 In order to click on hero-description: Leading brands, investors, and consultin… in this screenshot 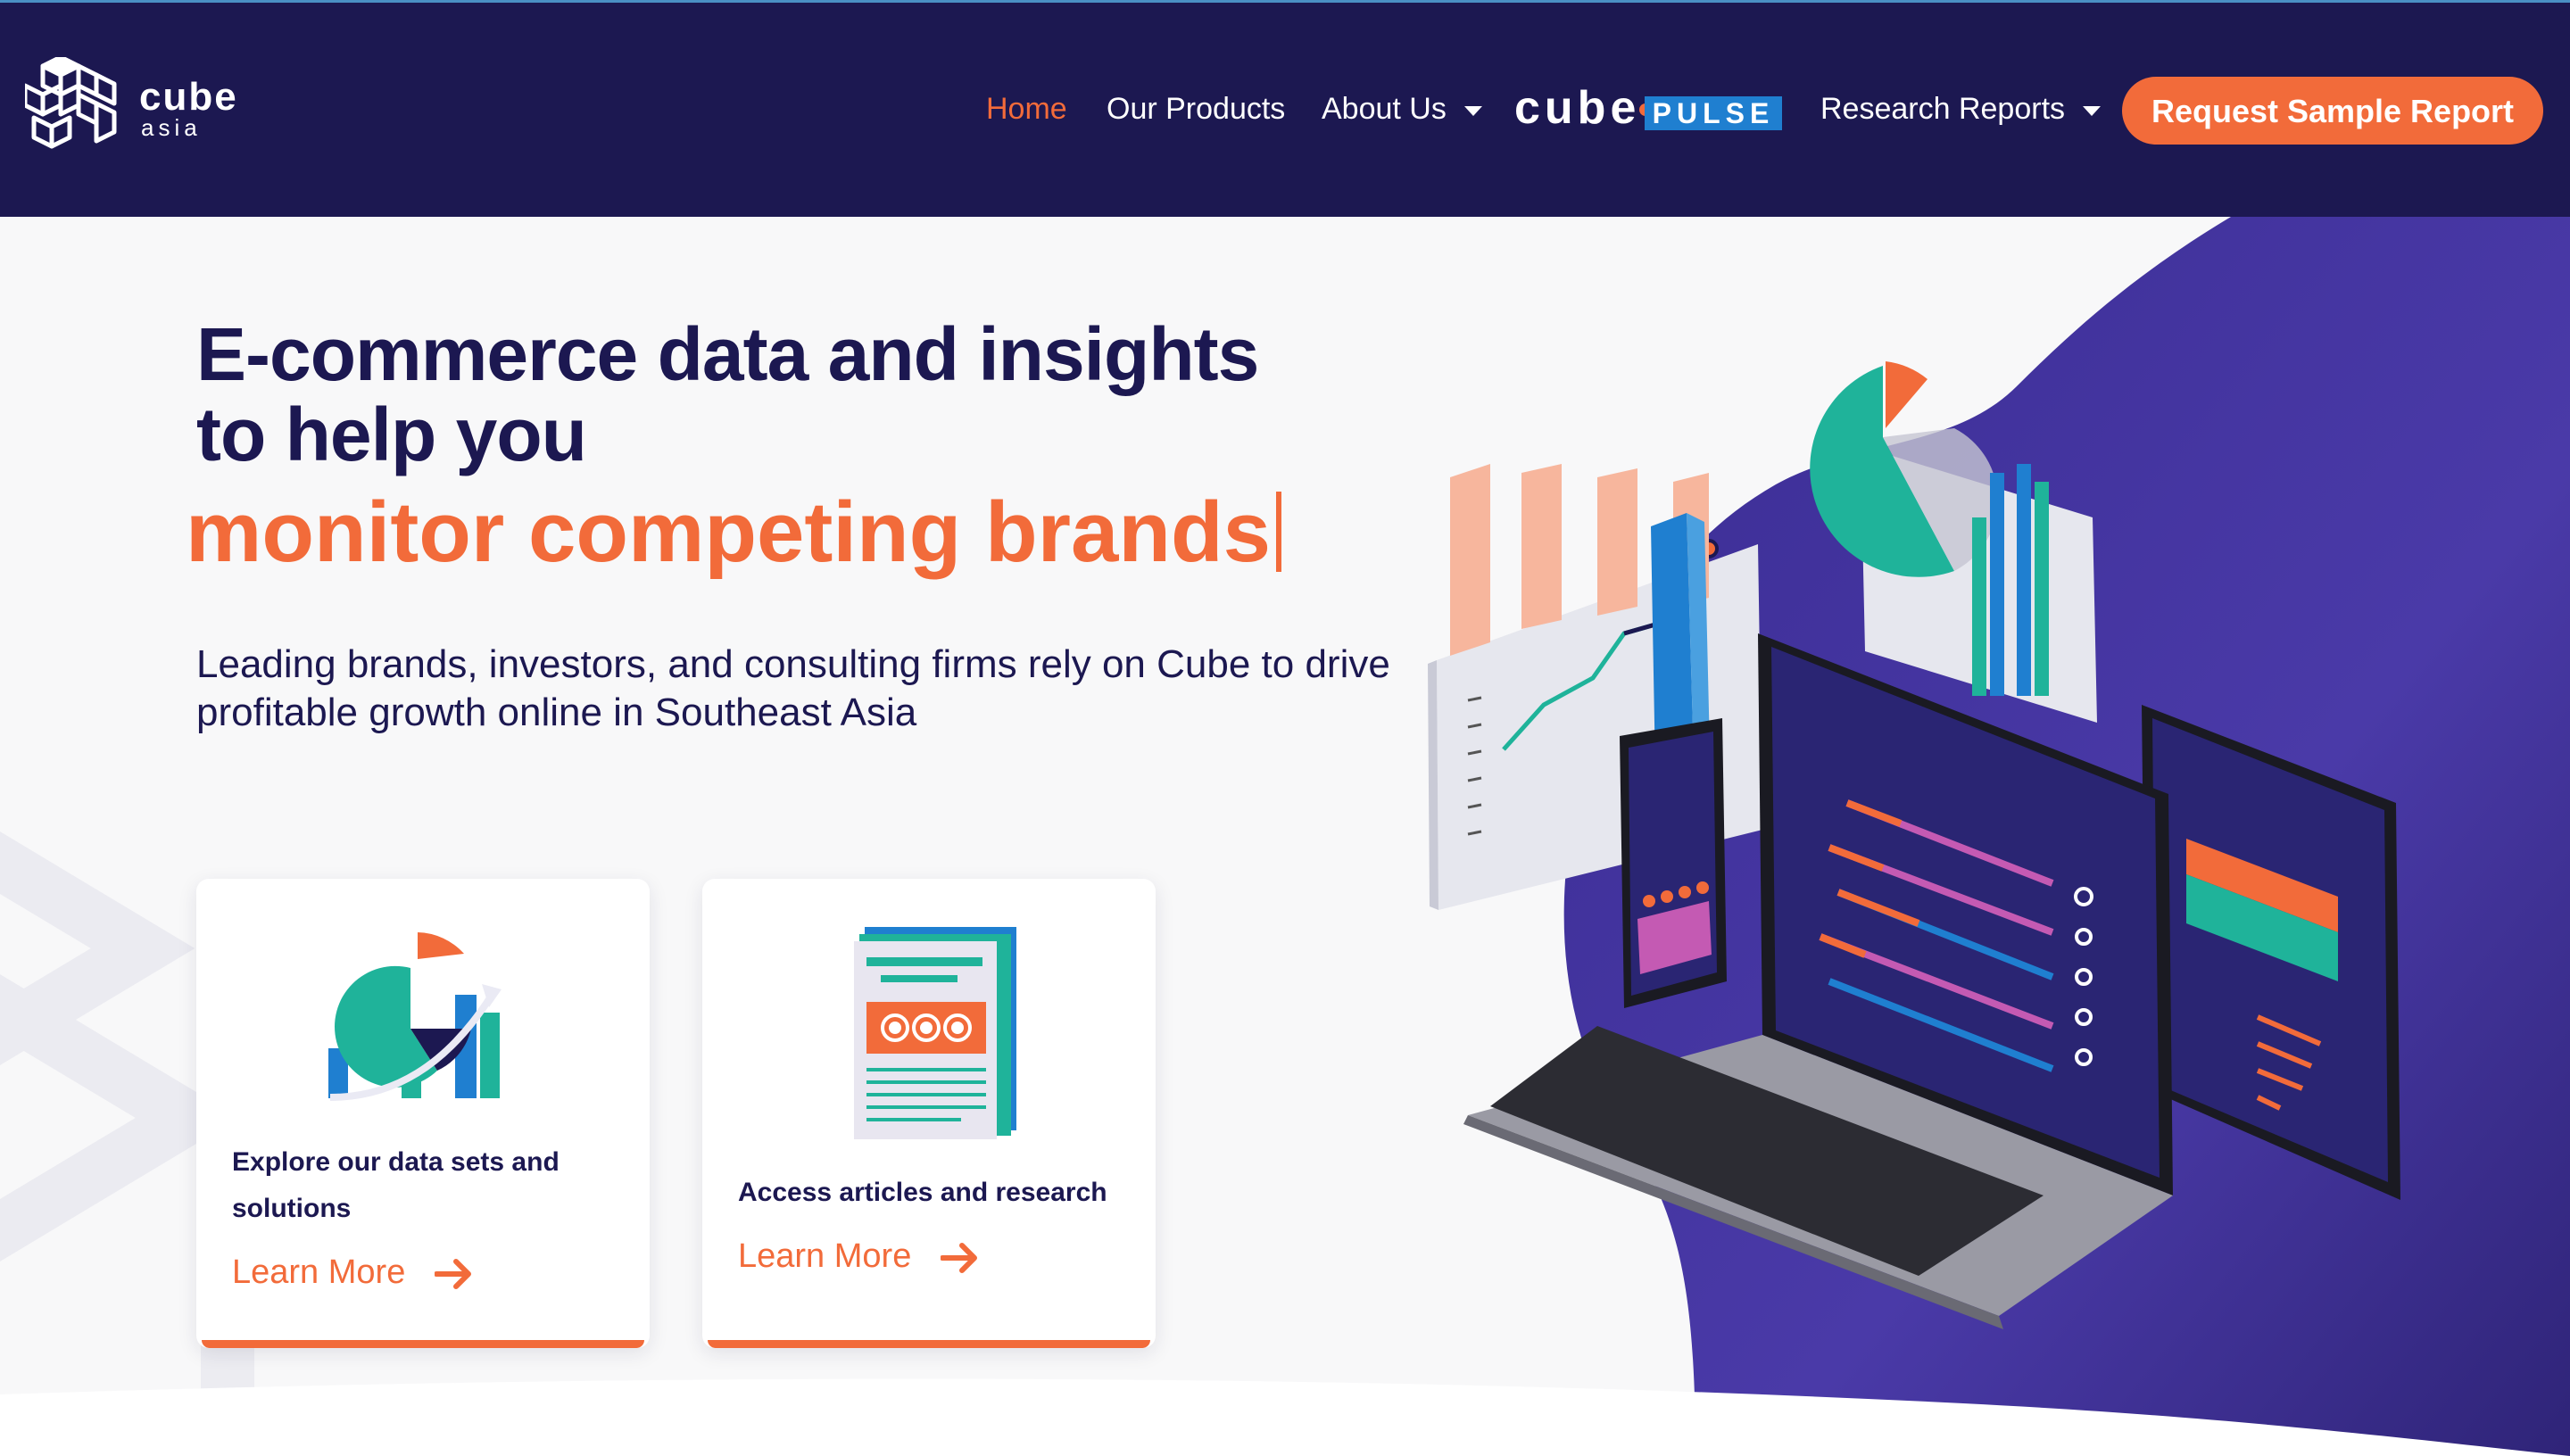, I will do `click(793, 688)`.